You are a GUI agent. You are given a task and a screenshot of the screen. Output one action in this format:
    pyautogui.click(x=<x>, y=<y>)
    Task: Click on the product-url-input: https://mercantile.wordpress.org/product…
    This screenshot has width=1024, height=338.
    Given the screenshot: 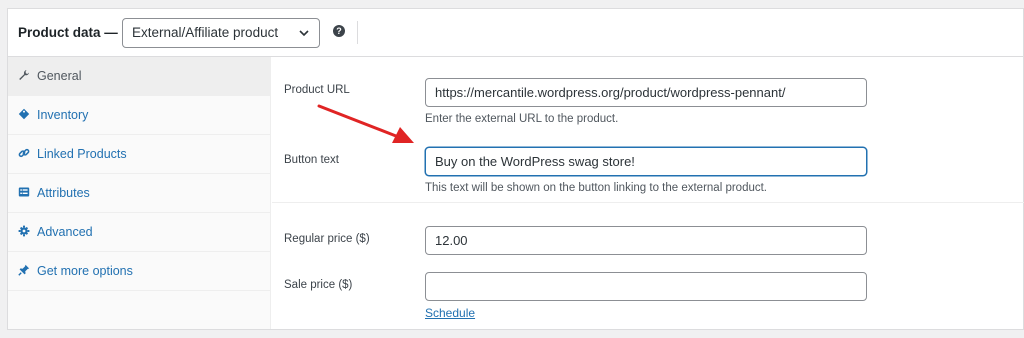 What is the action you would take?
    pyautogui.click(x=646, y=92)
    